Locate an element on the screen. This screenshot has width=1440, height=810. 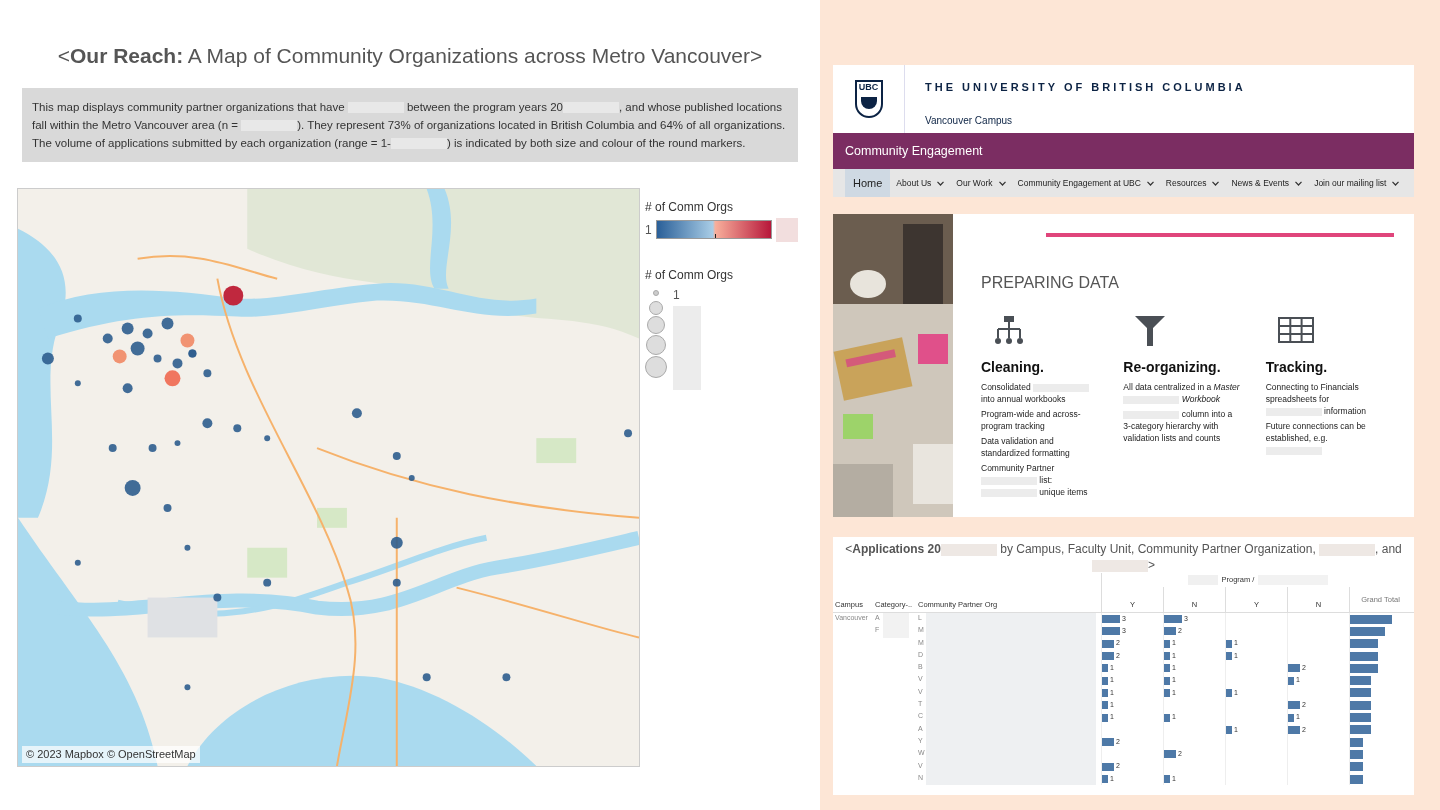
nav-item: Community Engagement at UBC is located at coordinates (1085, 183).